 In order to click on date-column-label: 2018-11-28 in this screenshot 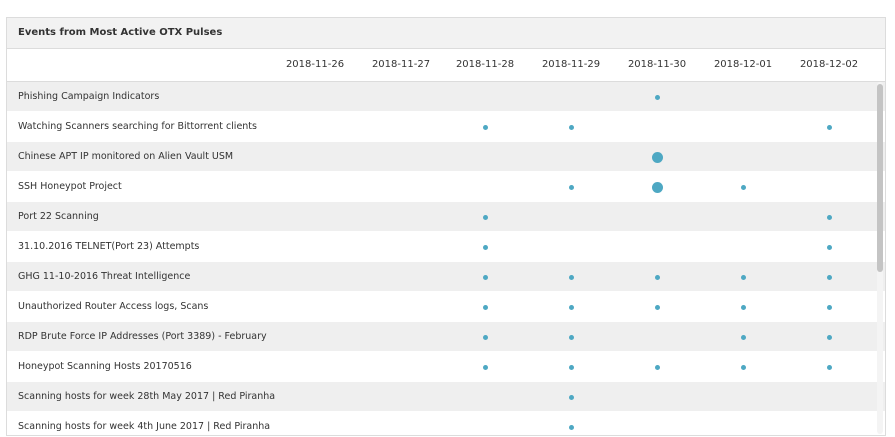, I will do `click(485, 64)`.